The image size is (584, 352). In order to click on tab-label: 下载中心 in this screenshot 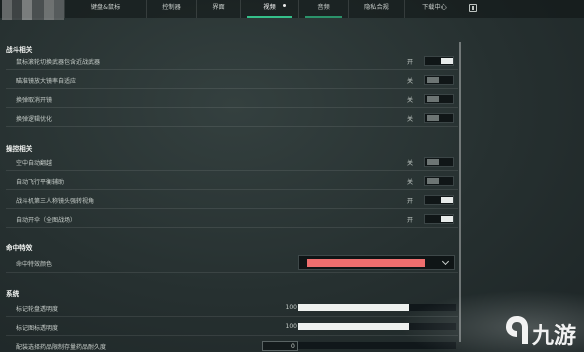, I will do `click(434, 7)`.